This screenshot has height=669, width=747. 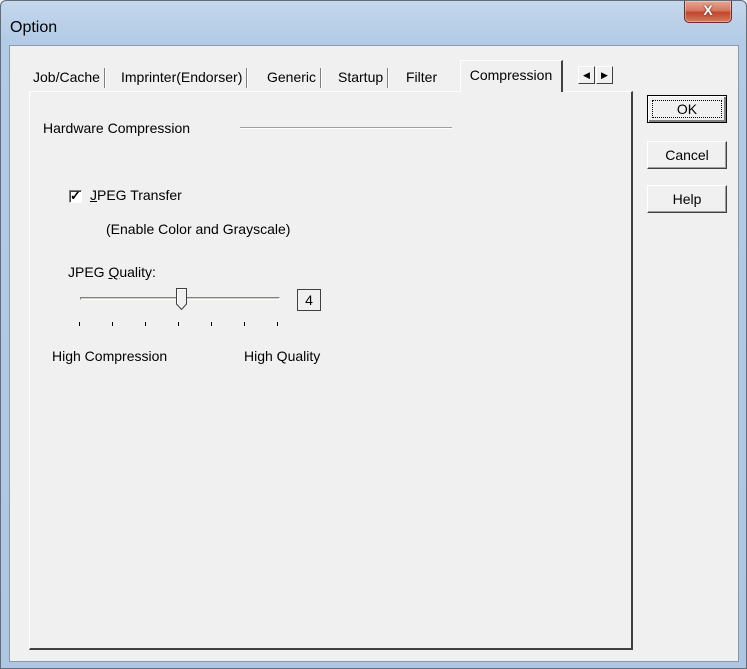 I want to click on close-icon: X, so click(x=708, y=10).